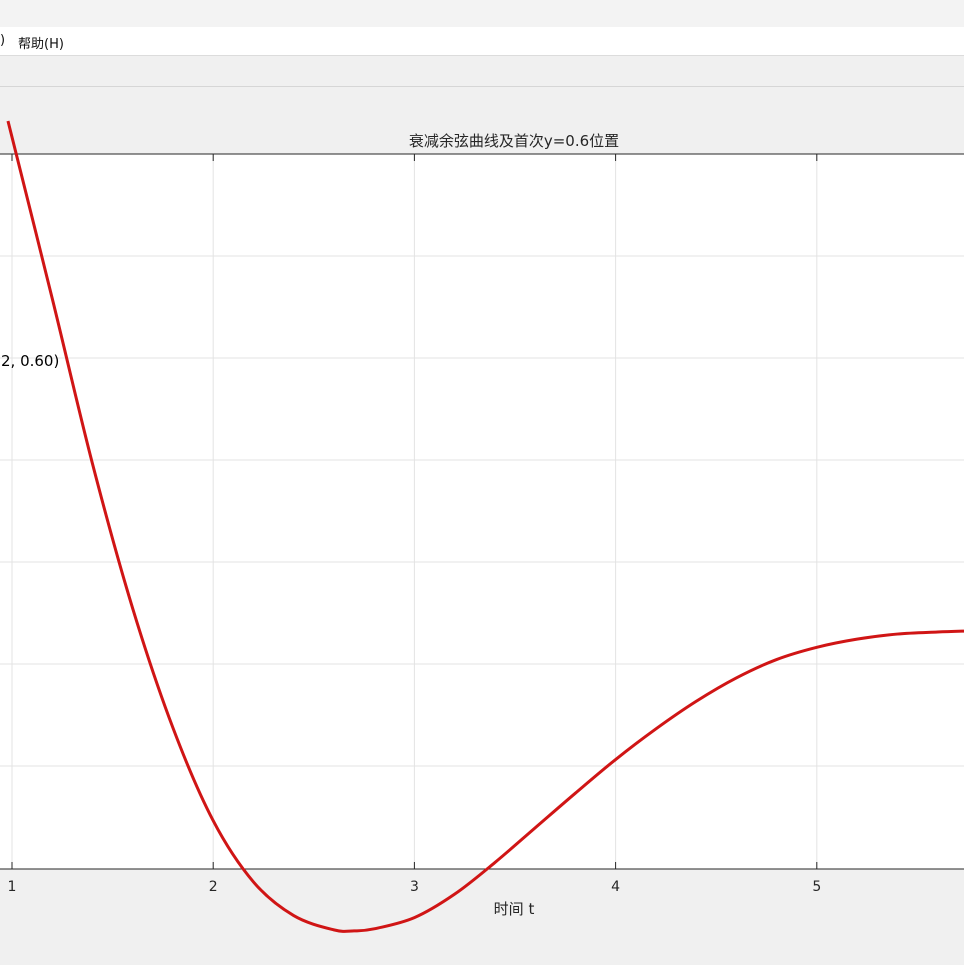  I want to click on chart-title: 衰减余弦曲线及首次y=0.6位置, so click(514, 141).